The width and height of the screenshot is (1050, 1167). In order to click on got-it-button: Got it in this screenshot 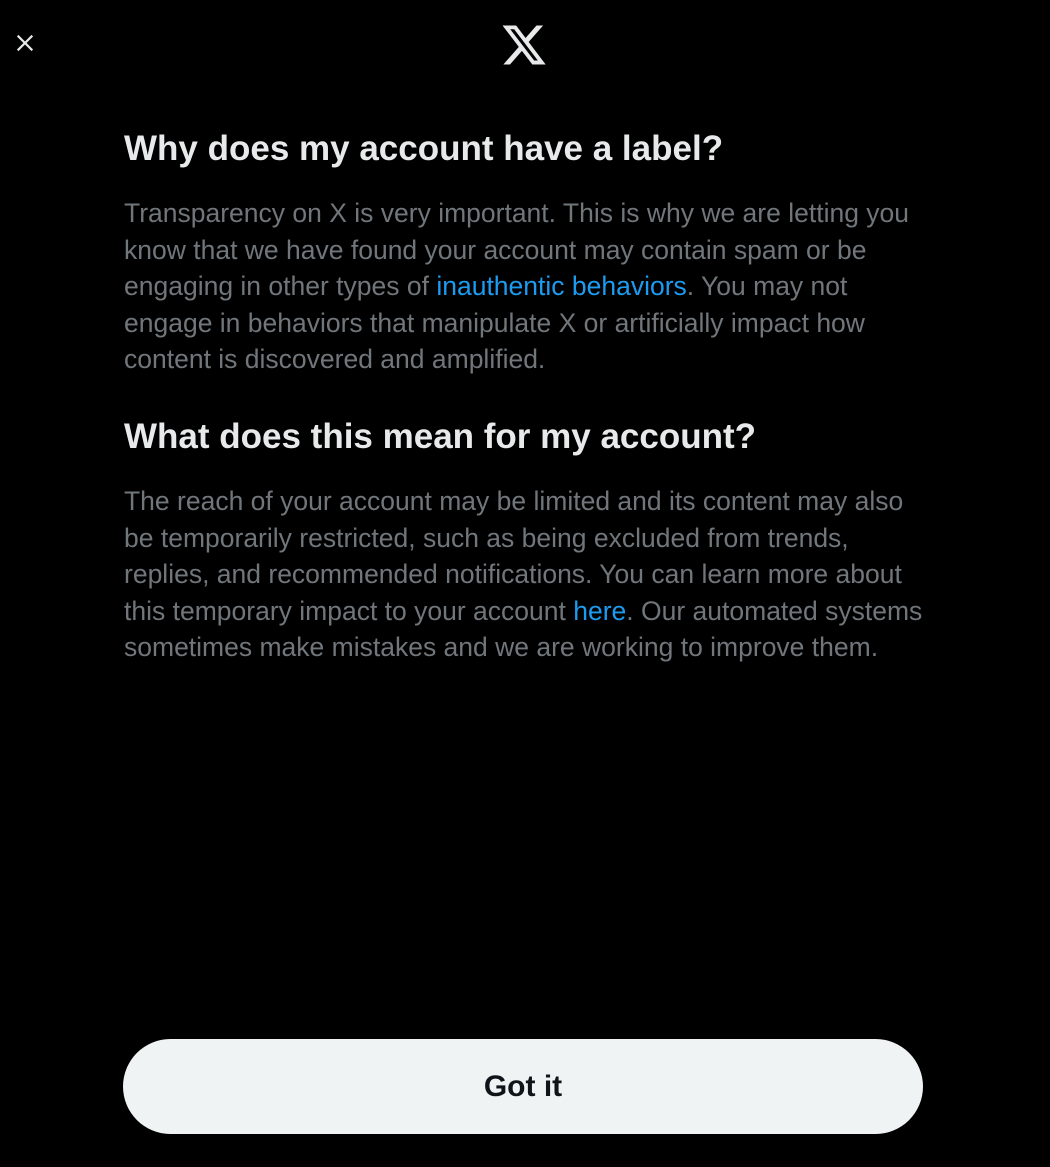, I will do `click(523, 1086)`.